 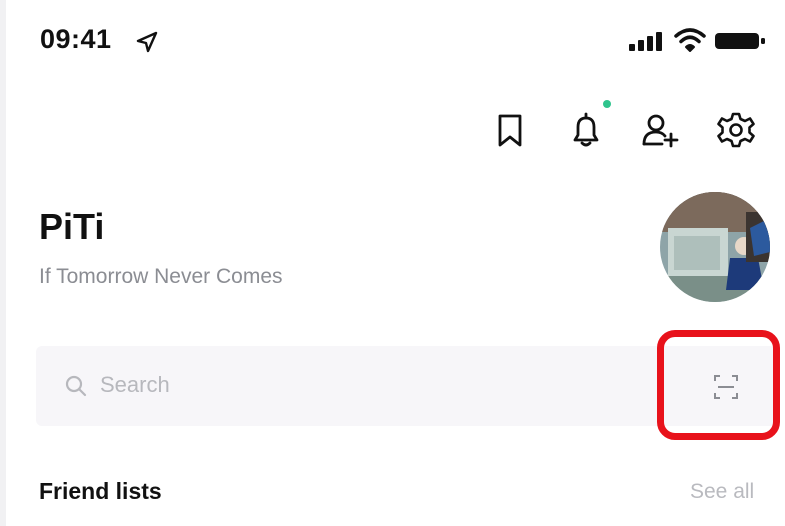 I want to click on status-time: 09:41, so click(x=76, y=39).